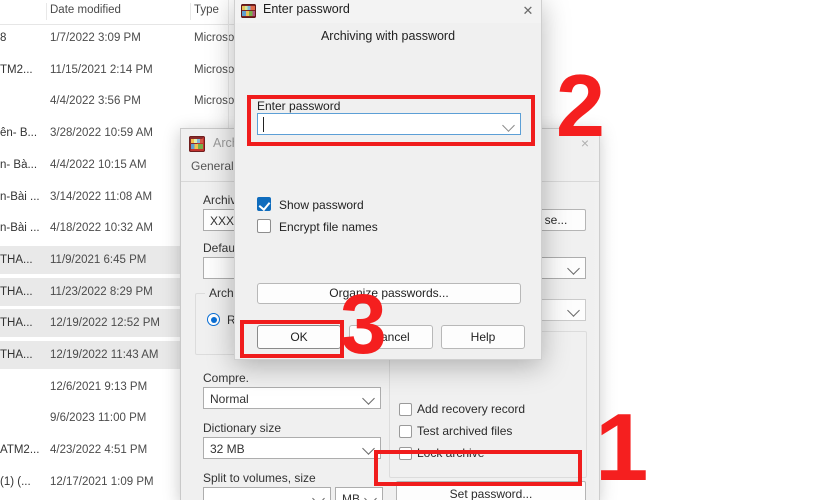 This screenshot has width=840, height=500. What do you see at coordinates (478, 468) in the screenshot?
I see `highlight-set-password` at bounding box center [478, 468].